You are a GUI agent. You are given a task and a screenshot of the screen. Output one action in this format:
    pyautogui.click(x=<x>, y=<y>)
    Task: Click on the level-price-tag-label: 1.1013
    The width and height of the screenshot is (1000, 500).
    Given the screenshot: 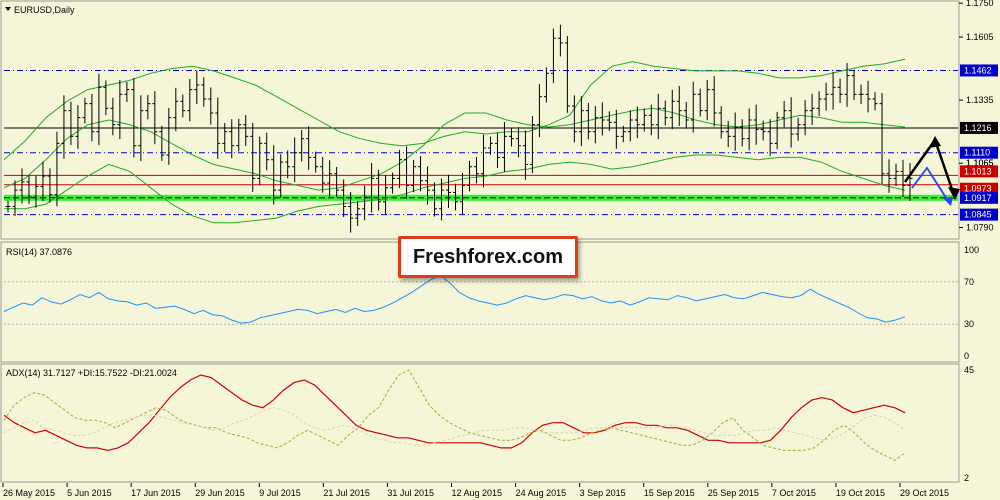 What is the action you would take?
    pyautogui.click(x=978, y=171)
    